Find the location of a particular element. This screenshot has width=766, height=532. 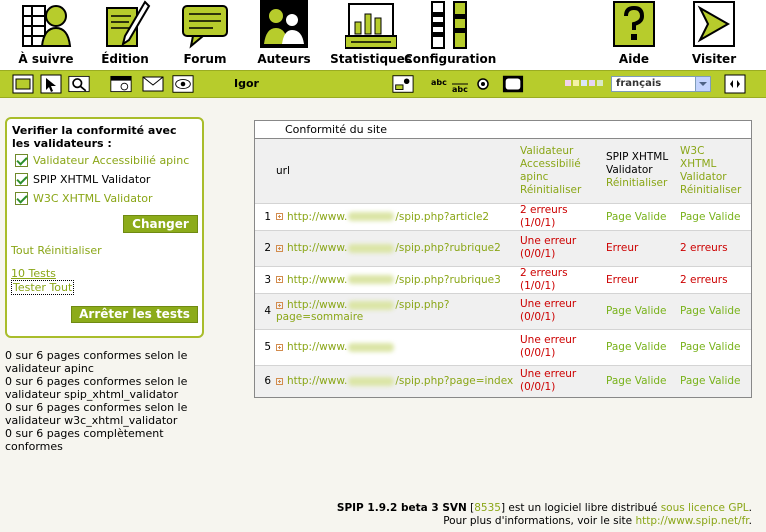

nav-auteurs: Auteurs is located at coordinates (284, 35).